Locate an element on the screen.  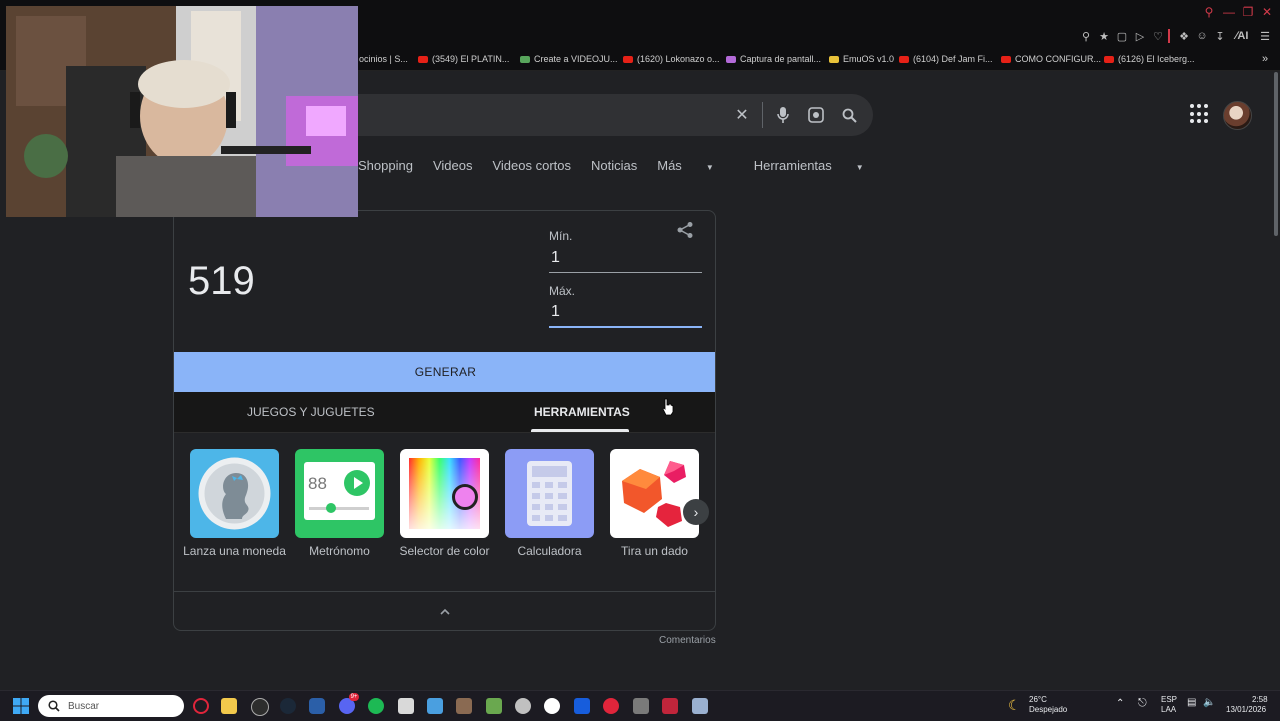
dice-icon is located at coordinates (654, 494).